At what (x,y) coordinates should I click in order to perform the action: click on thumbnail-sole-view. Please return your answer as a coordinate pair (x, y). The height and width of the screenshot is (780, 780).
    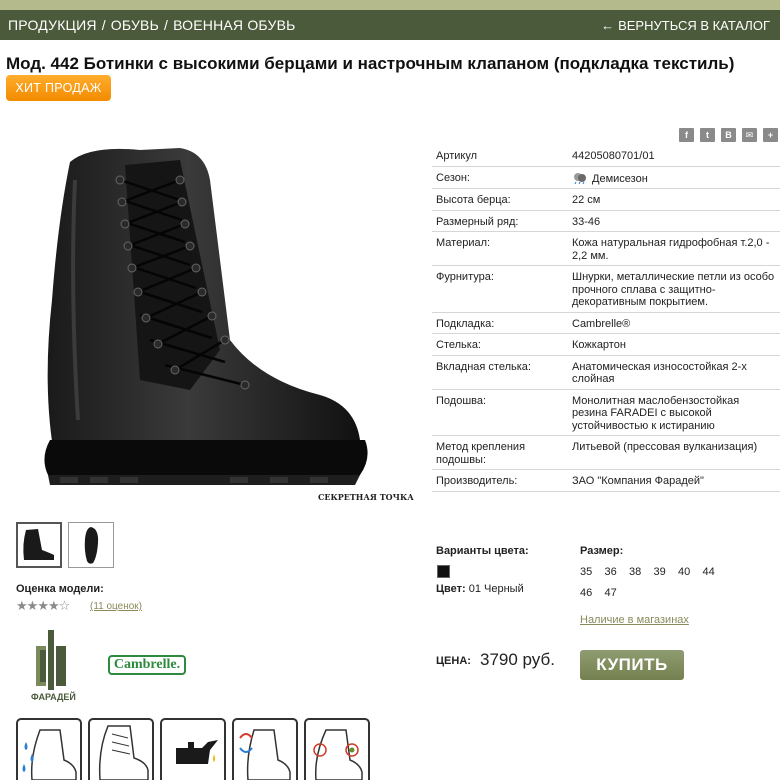
    Looking at the image, I should click on (91, 545).